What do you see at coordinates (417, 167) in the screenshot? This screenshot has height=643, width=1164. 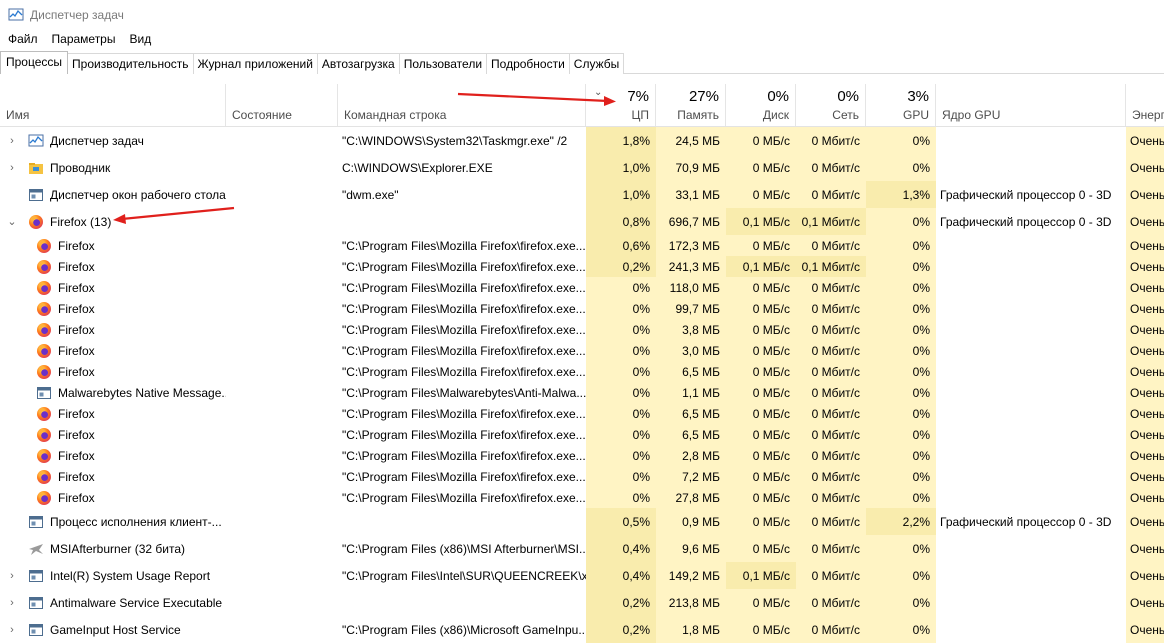 I see `process-command-line: C:\WINDOWS\Explorer.EXE` at bounding box center [417, 167].